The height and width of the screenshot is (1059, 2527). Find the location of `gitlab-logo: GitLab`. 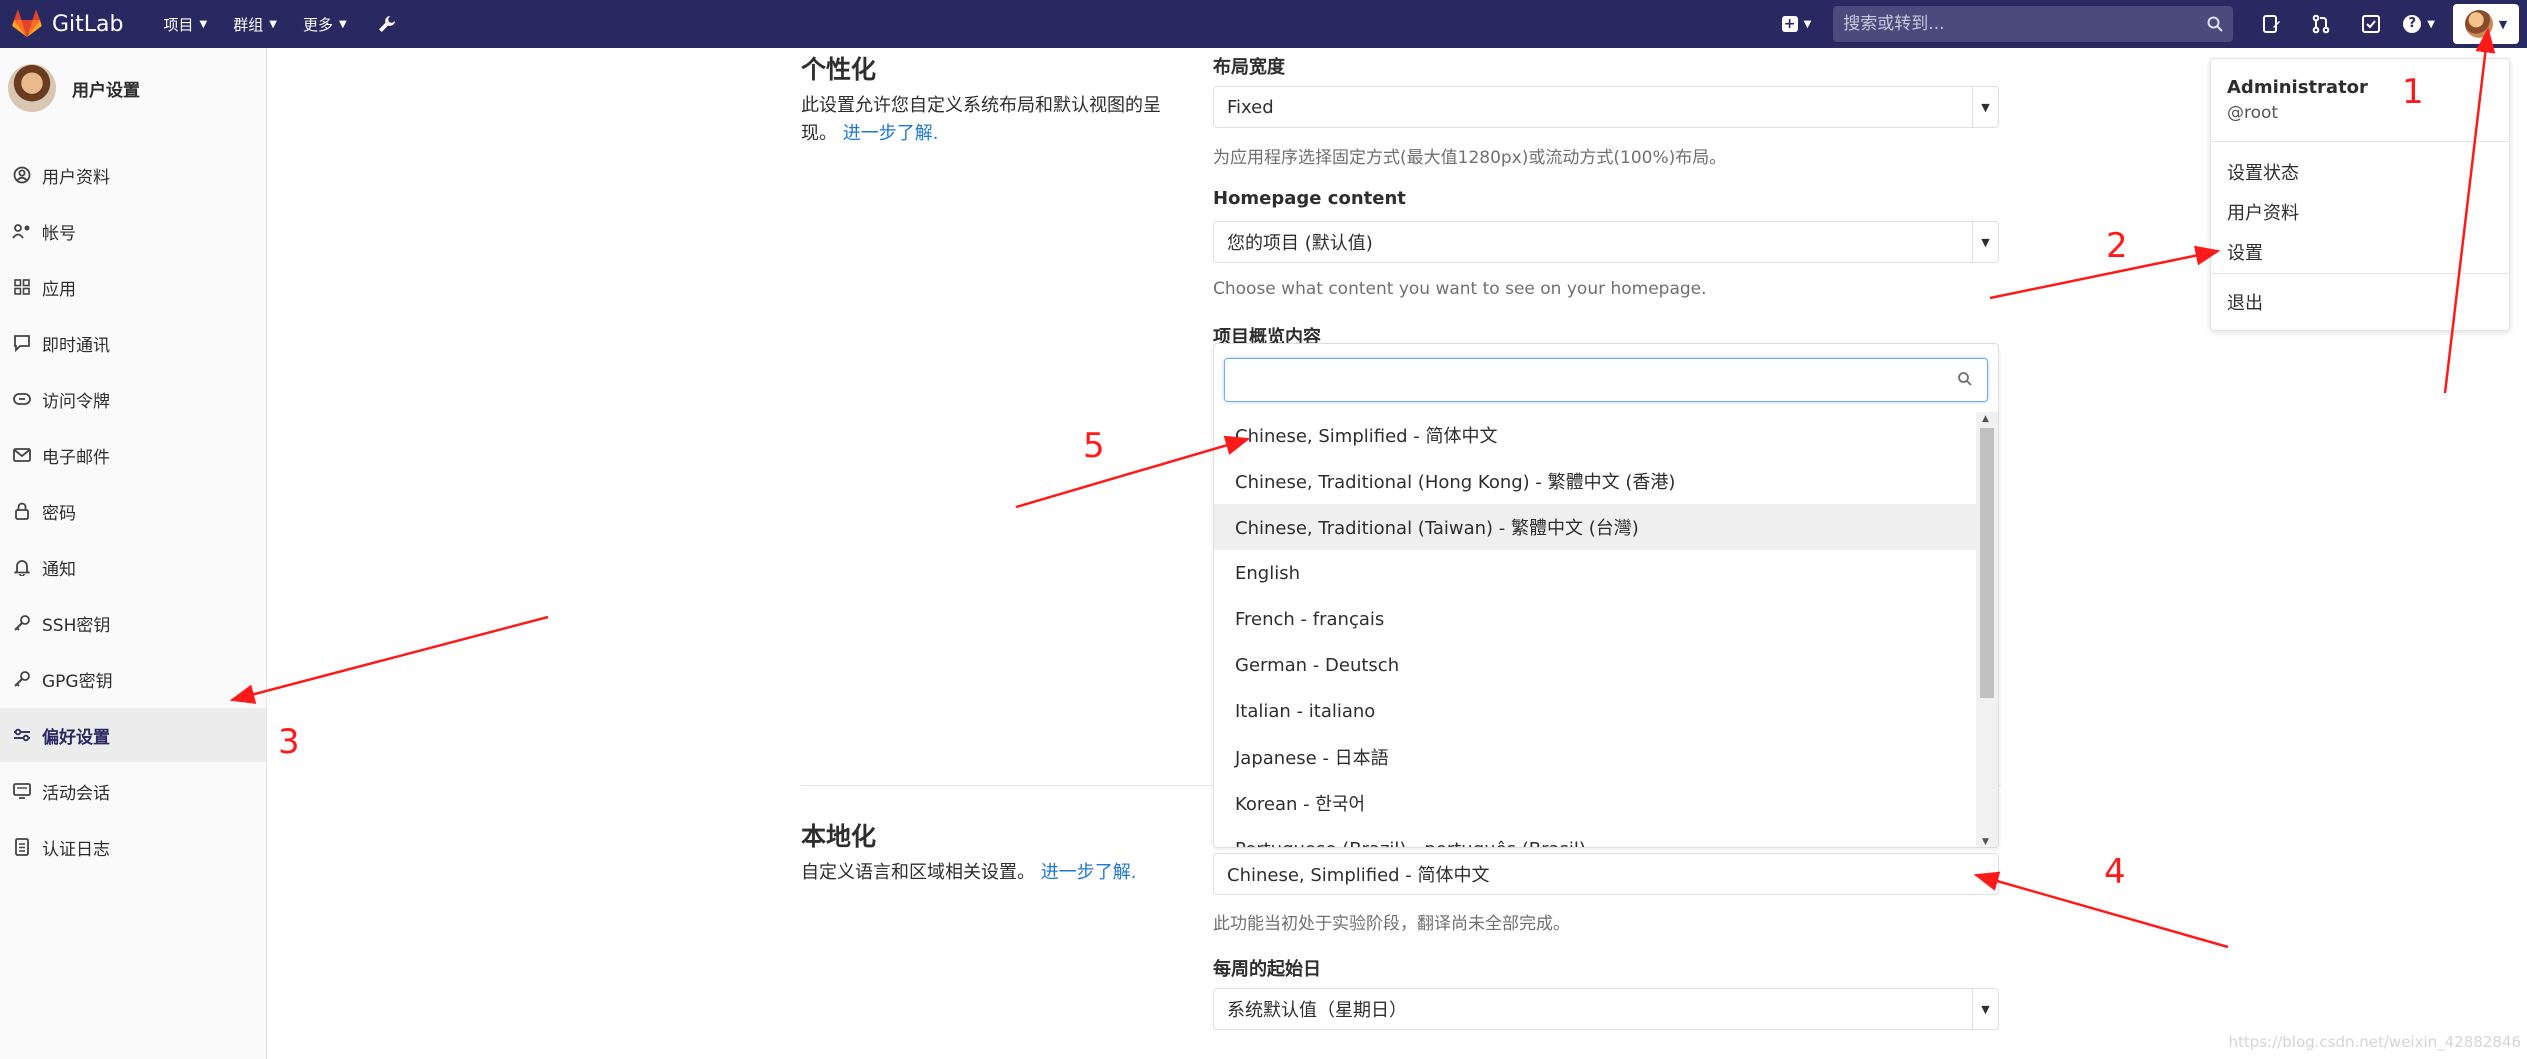

gitlab-logo: GitLab is located at coordinates (68, 24).